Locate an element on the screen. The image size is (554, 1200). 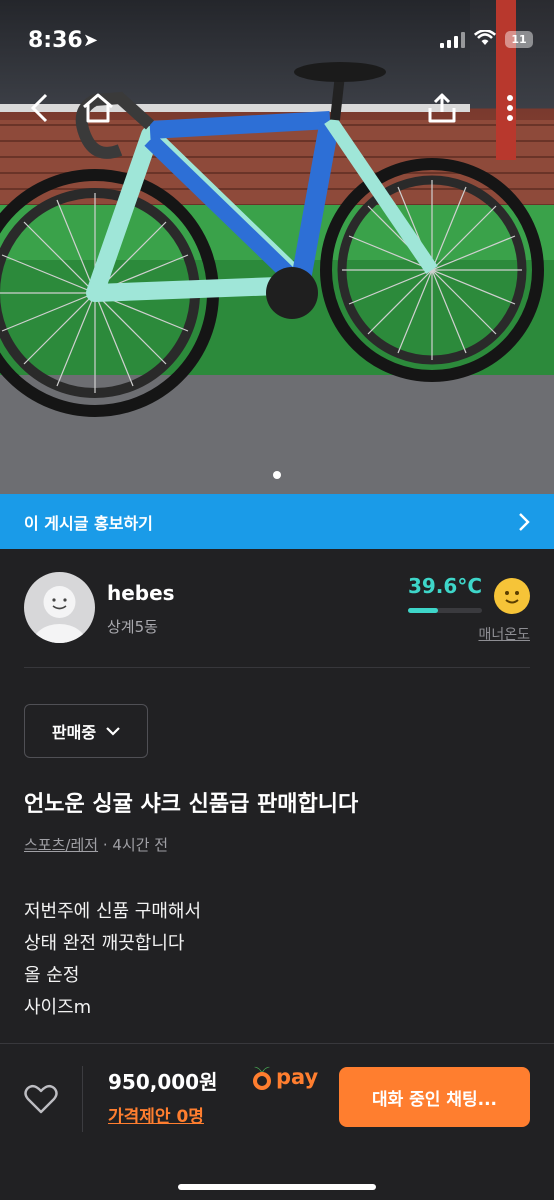
listing-posted-time: · 4시간 전 is located at coordinates (135, 845).